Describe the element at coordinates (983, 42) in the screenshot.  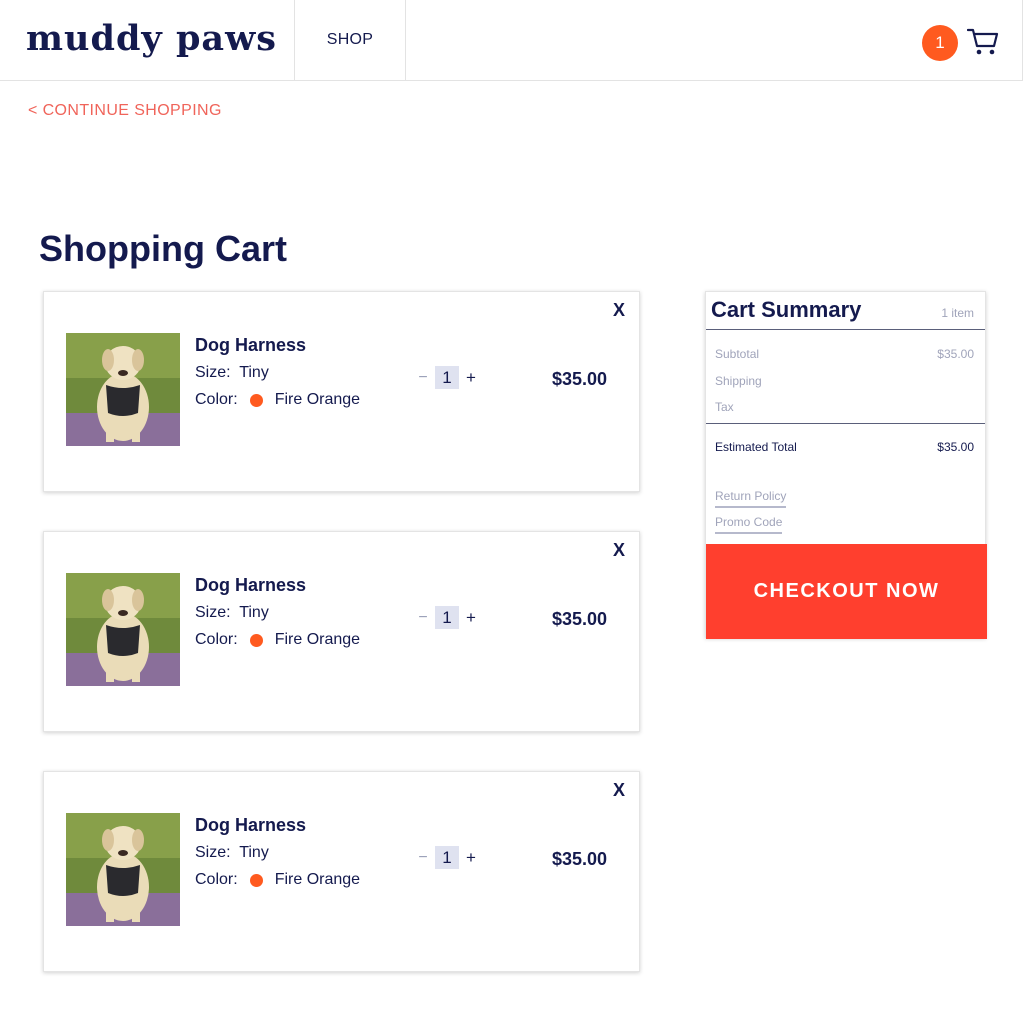
I see `cart-icon` at that location.